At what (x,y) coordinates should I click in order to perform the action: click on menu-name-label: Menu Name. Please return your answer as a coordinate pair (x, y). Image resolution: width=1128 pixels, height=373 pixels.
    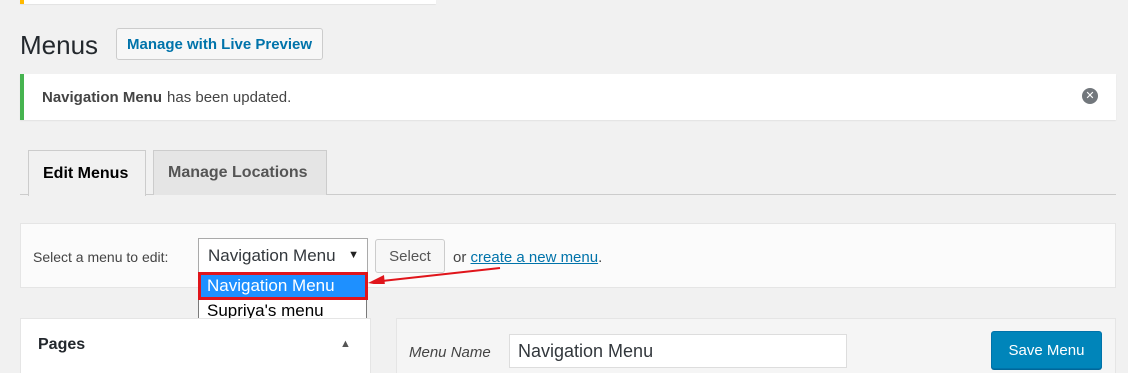
    Looking at the image, I should click on (450, 352).